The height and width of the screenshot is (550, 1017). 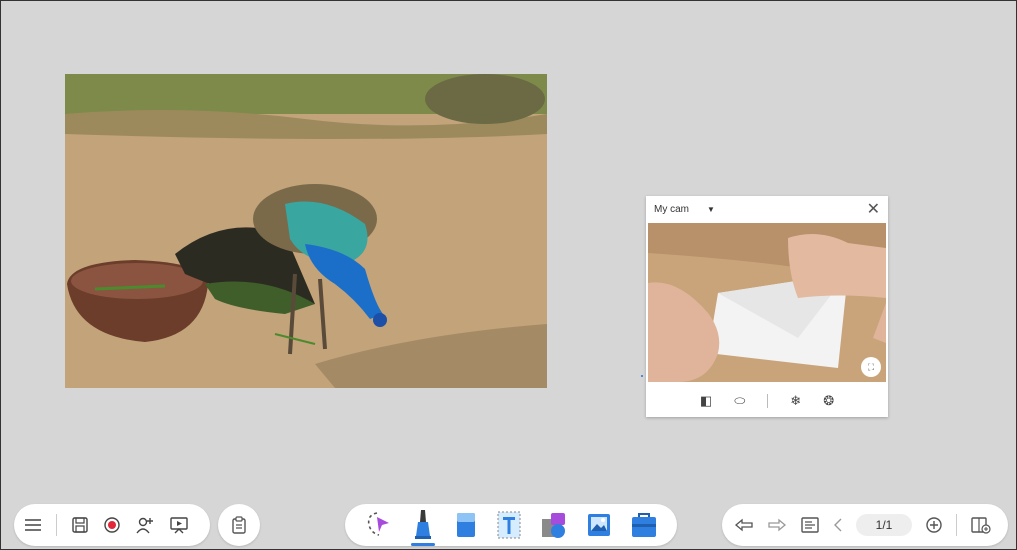 What do you see at coordinates (744, 525) in the screenshot?
I see `undo-icon` at bounding box center [744, 525].